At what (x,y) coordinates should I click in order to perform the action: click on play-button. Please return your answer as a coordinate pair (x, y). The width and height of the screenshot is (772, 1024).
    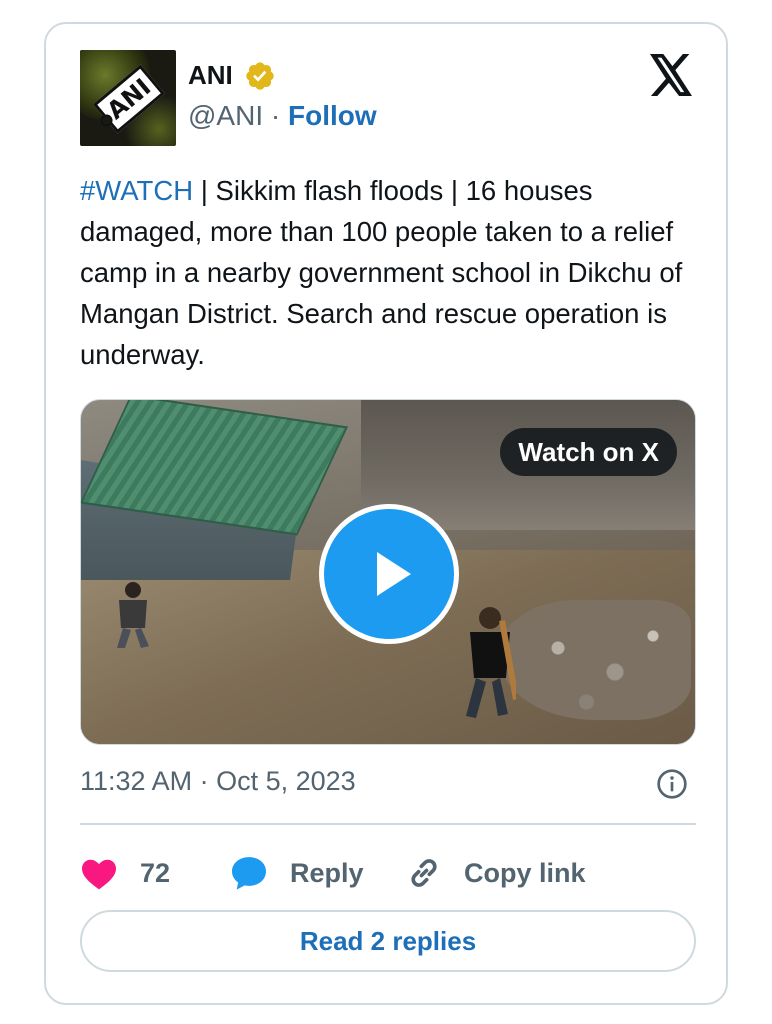
    Looking at the image, I should click on (389, 574).